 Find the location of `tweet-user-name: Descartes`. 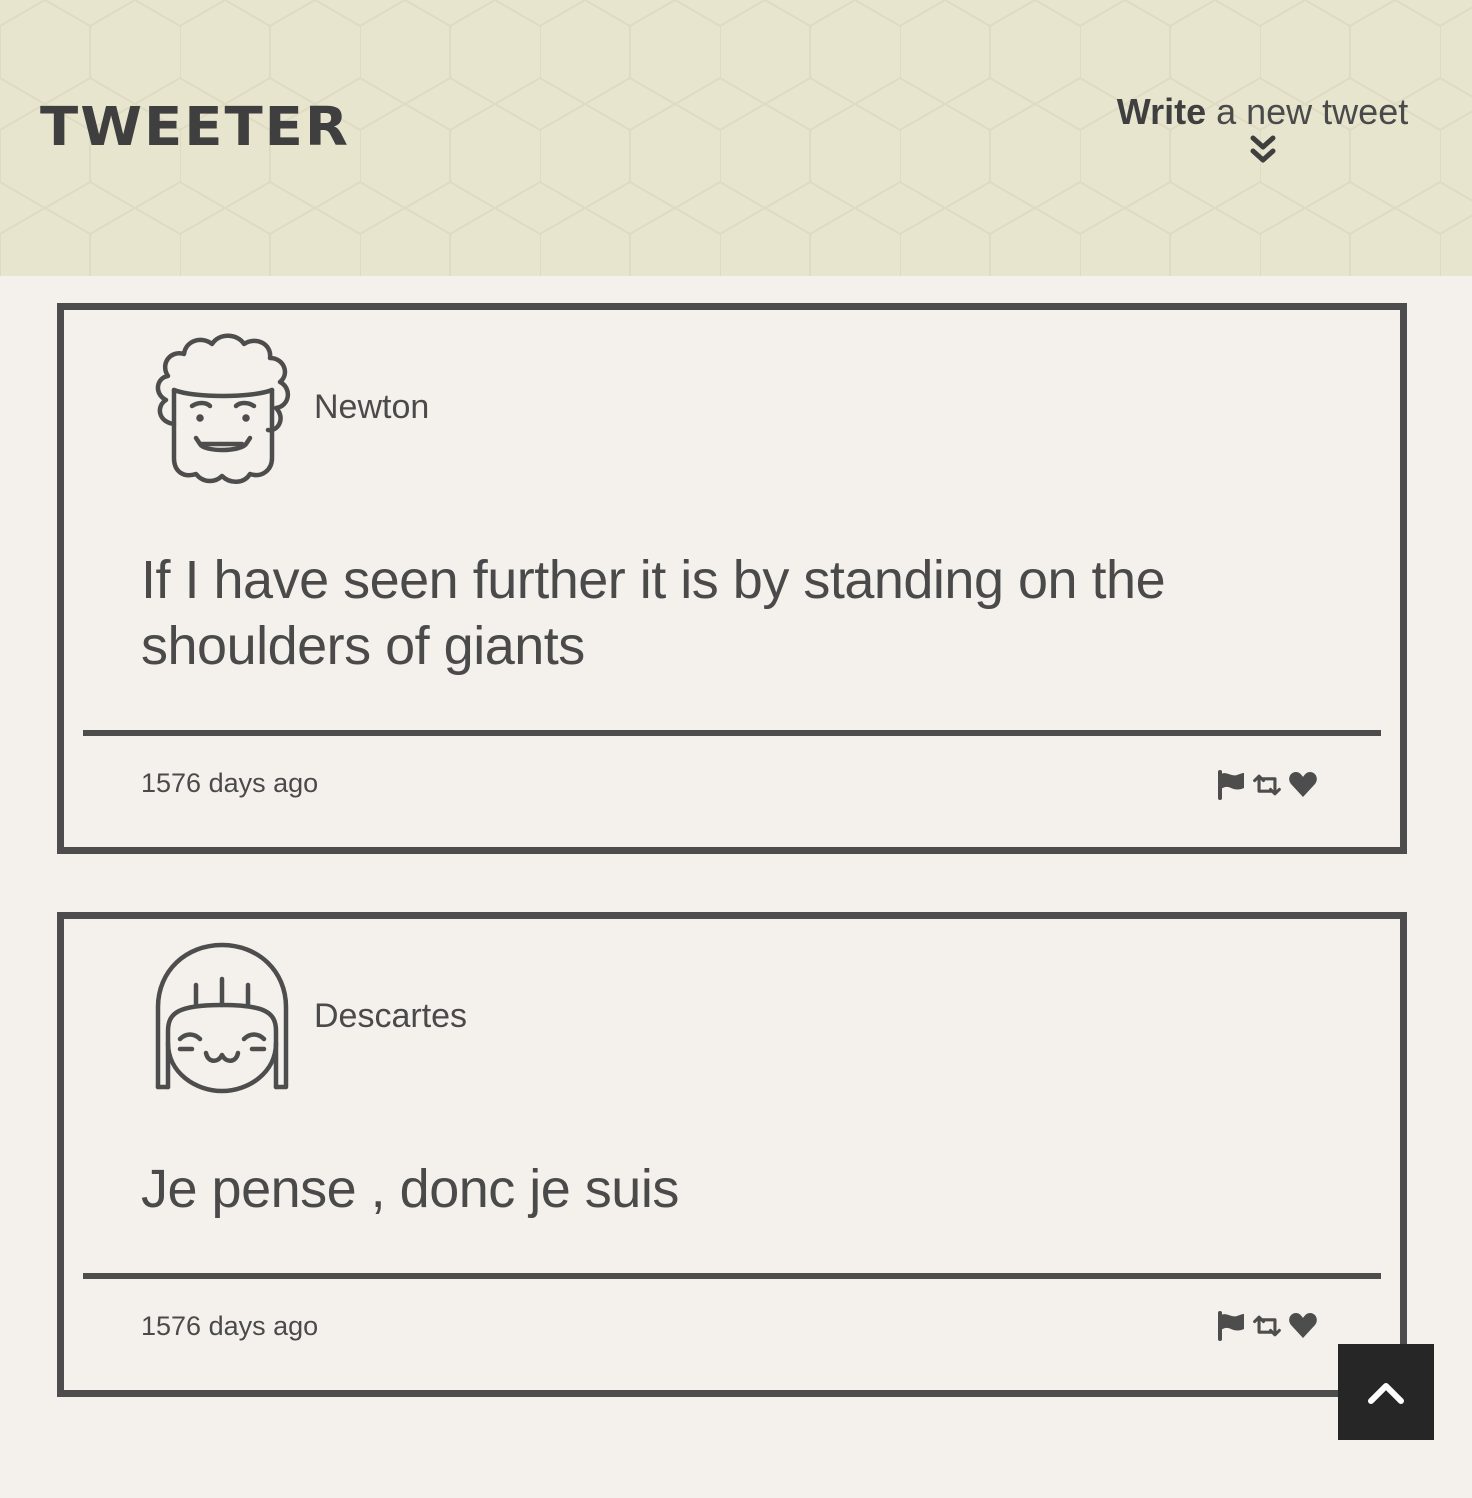

tweet-user-name: Descartes is located at coordinates (390, 1016).